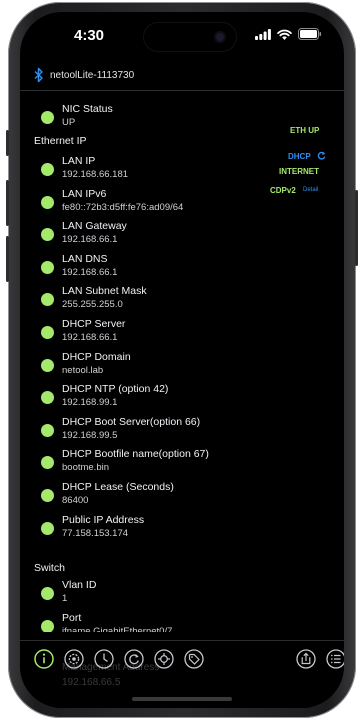 This screenshot has height=720, width=364. I want to click on item-label: Port, so click(72, 617).